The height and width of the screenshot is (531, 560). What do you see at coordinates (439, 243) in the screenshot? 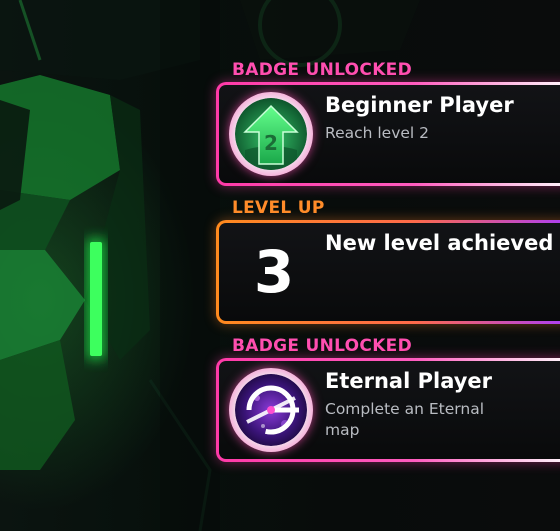
I see `level-up-title: New level achieved` at bounding box center [439, 243].